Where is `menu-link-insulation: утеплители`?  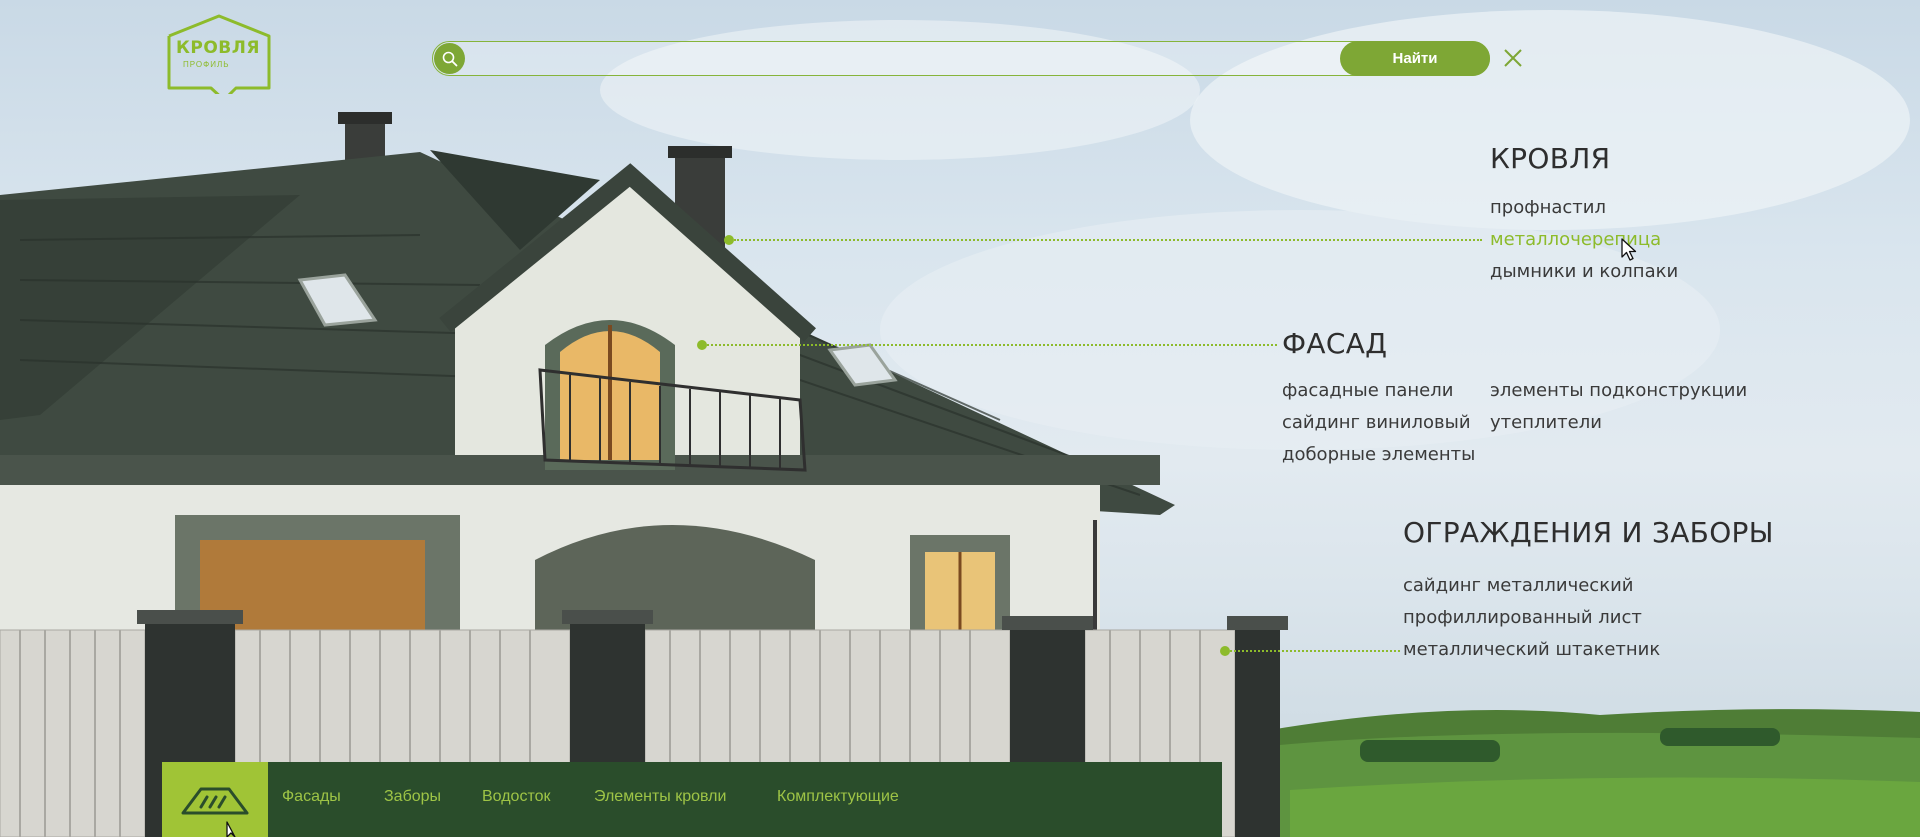
menu-link-insulation: утеплители is located at coordinates (1546, 422).